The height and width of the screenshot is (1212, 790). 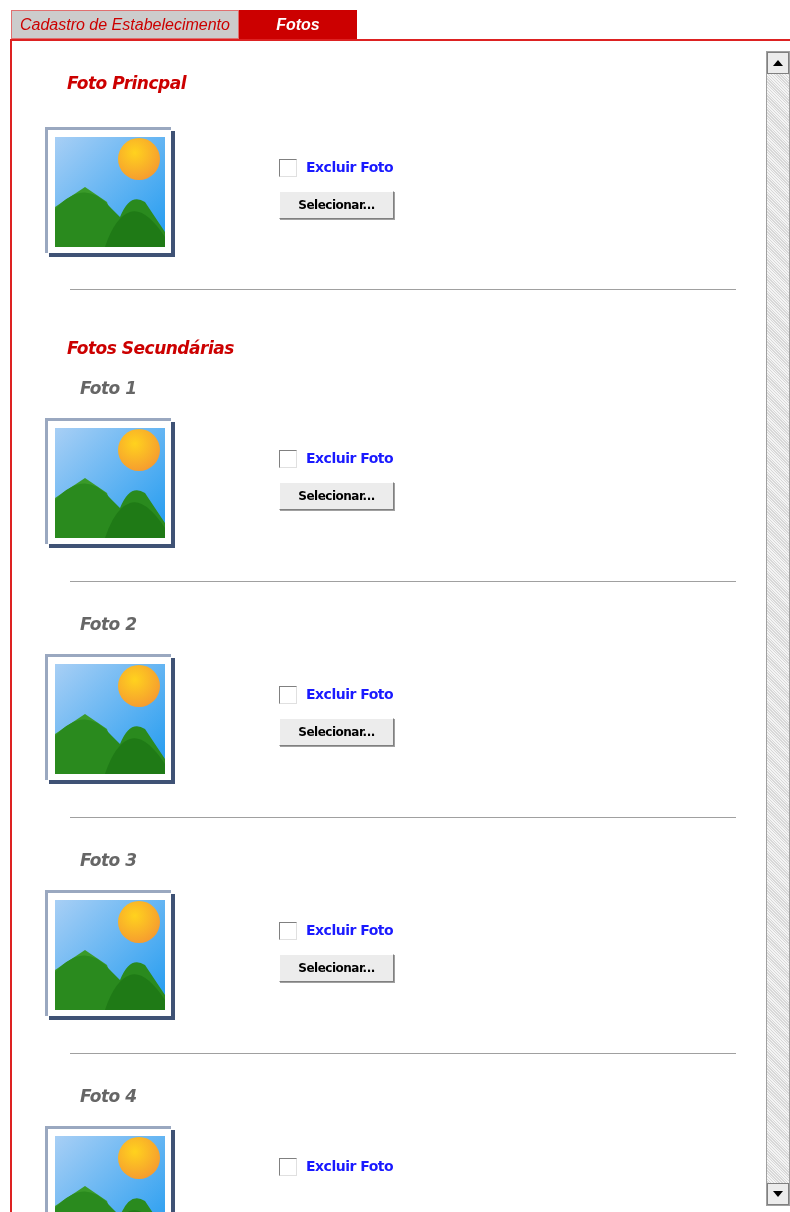 I want to click on photo-label: Foto 1, so click(x=108, y=388).